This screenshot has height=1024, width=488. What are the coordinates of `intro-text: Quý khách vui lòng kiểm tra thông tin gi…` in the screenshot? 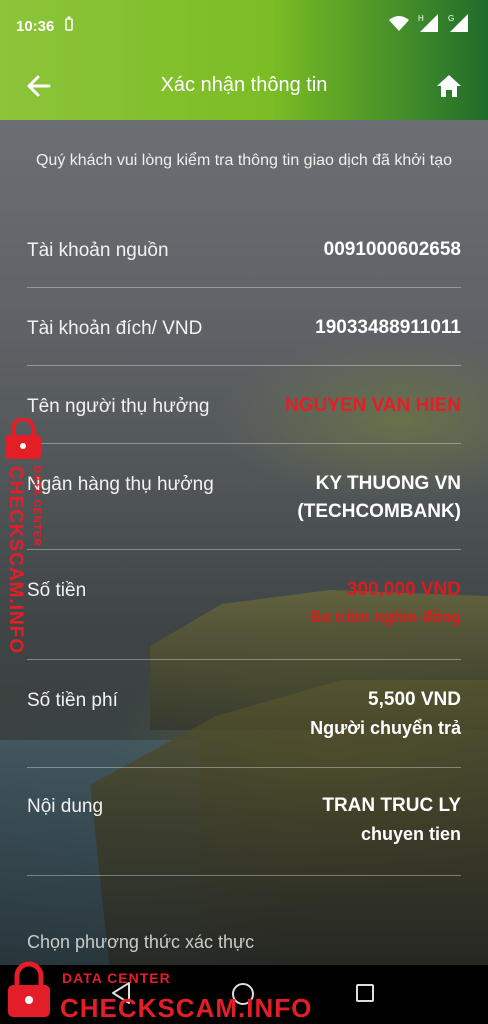 It's located at (244, 160).